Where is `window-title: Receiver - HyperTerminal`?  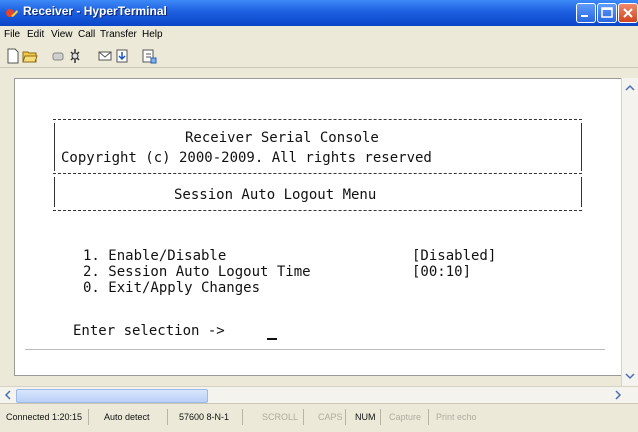 window-title: Receiver - HyperTerminal is located at coordinates (95, 11).